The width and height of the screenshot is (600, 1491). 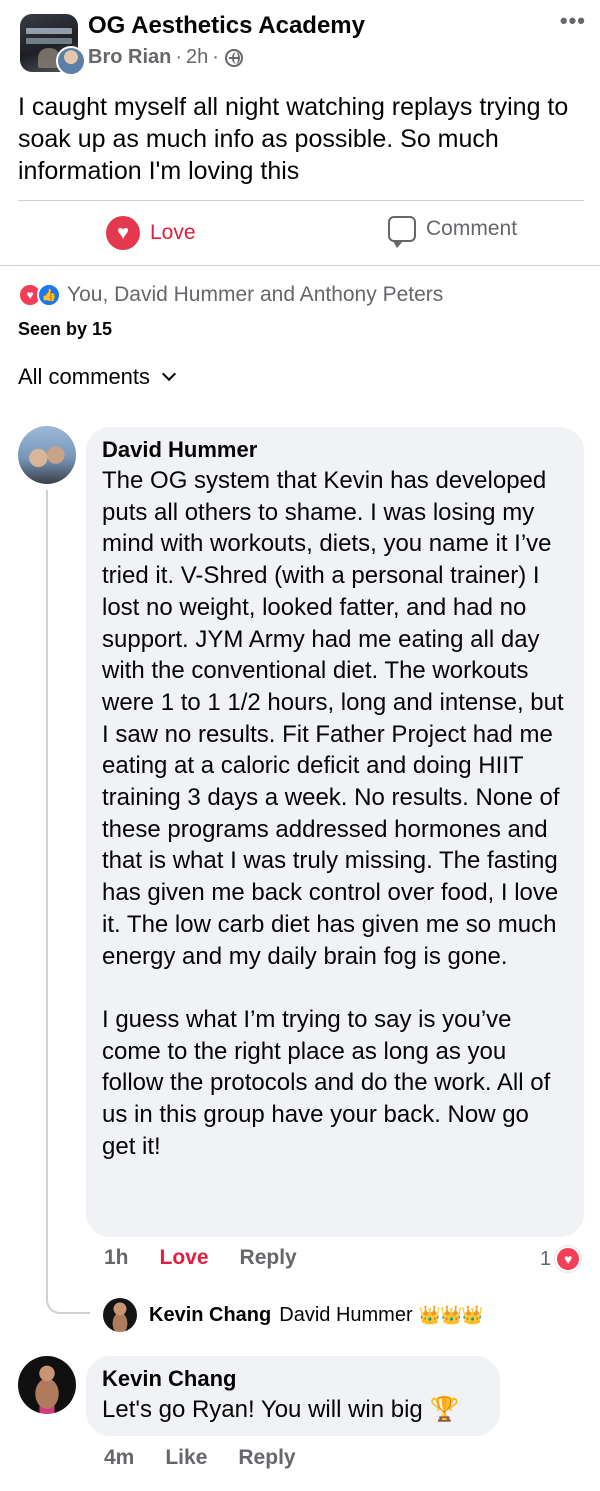 What do you see at coordinates (186, 1458) in the screenshot?
I see `like-button: Like` at bounding box center [186, 1458].